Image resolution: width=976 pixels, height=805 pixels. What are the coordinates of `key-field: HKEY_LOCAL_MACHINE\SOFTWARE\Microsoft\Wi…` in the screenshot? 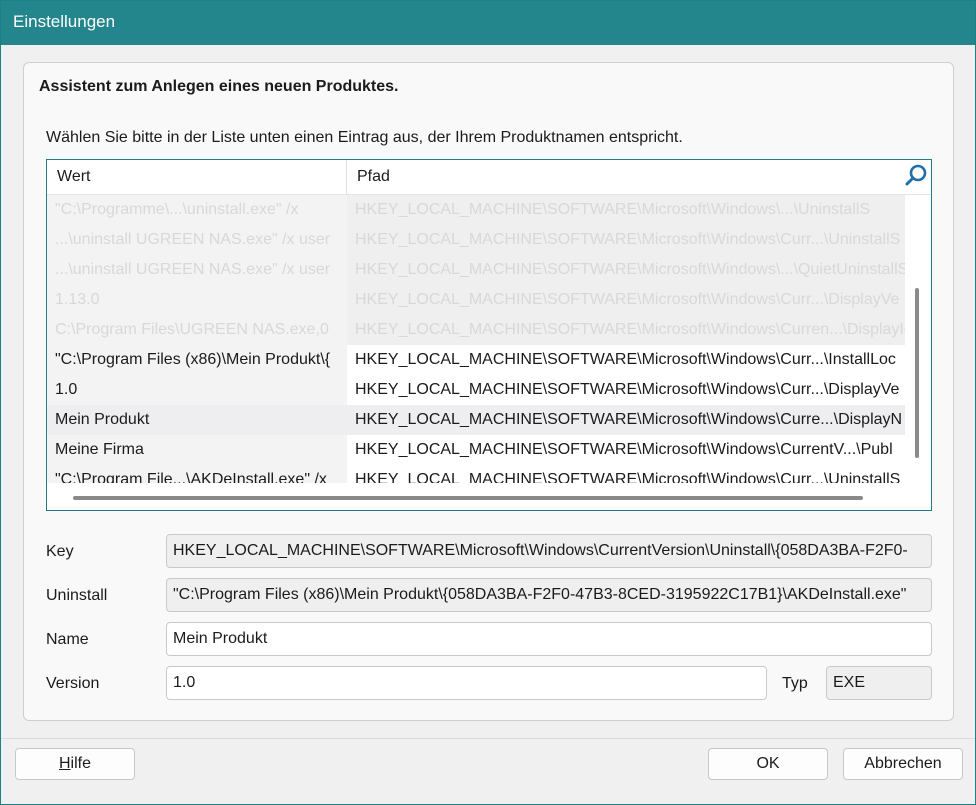 It's located at (549, 551).